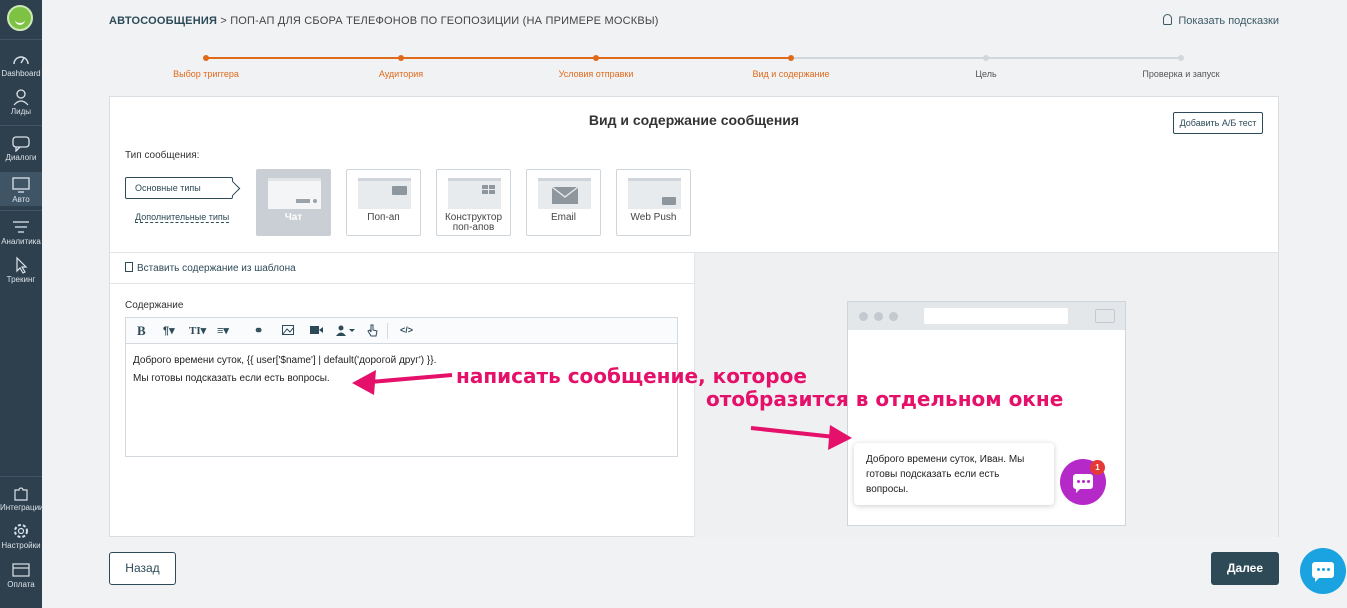 The image size is (1347, 608). What do you see at coordinates (21, 59) in the screenshot?
I see `gauge-icon` at bounding box center [21, 59].